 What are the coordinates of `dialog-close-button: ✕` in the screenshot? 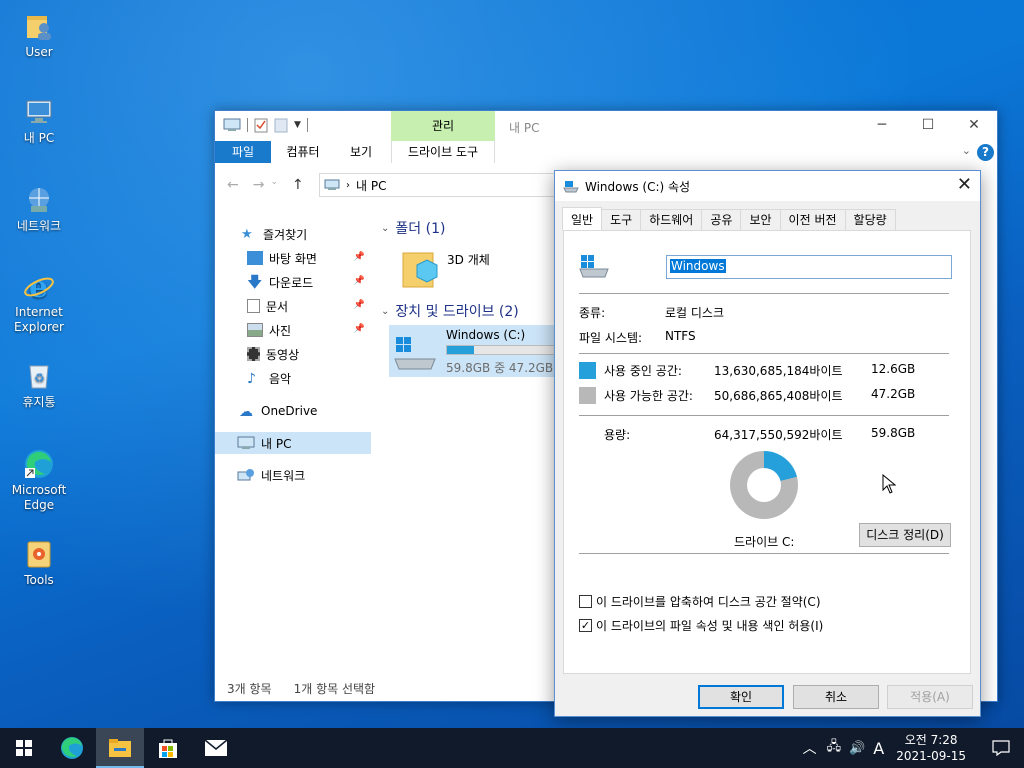 It's located at (964, 184).